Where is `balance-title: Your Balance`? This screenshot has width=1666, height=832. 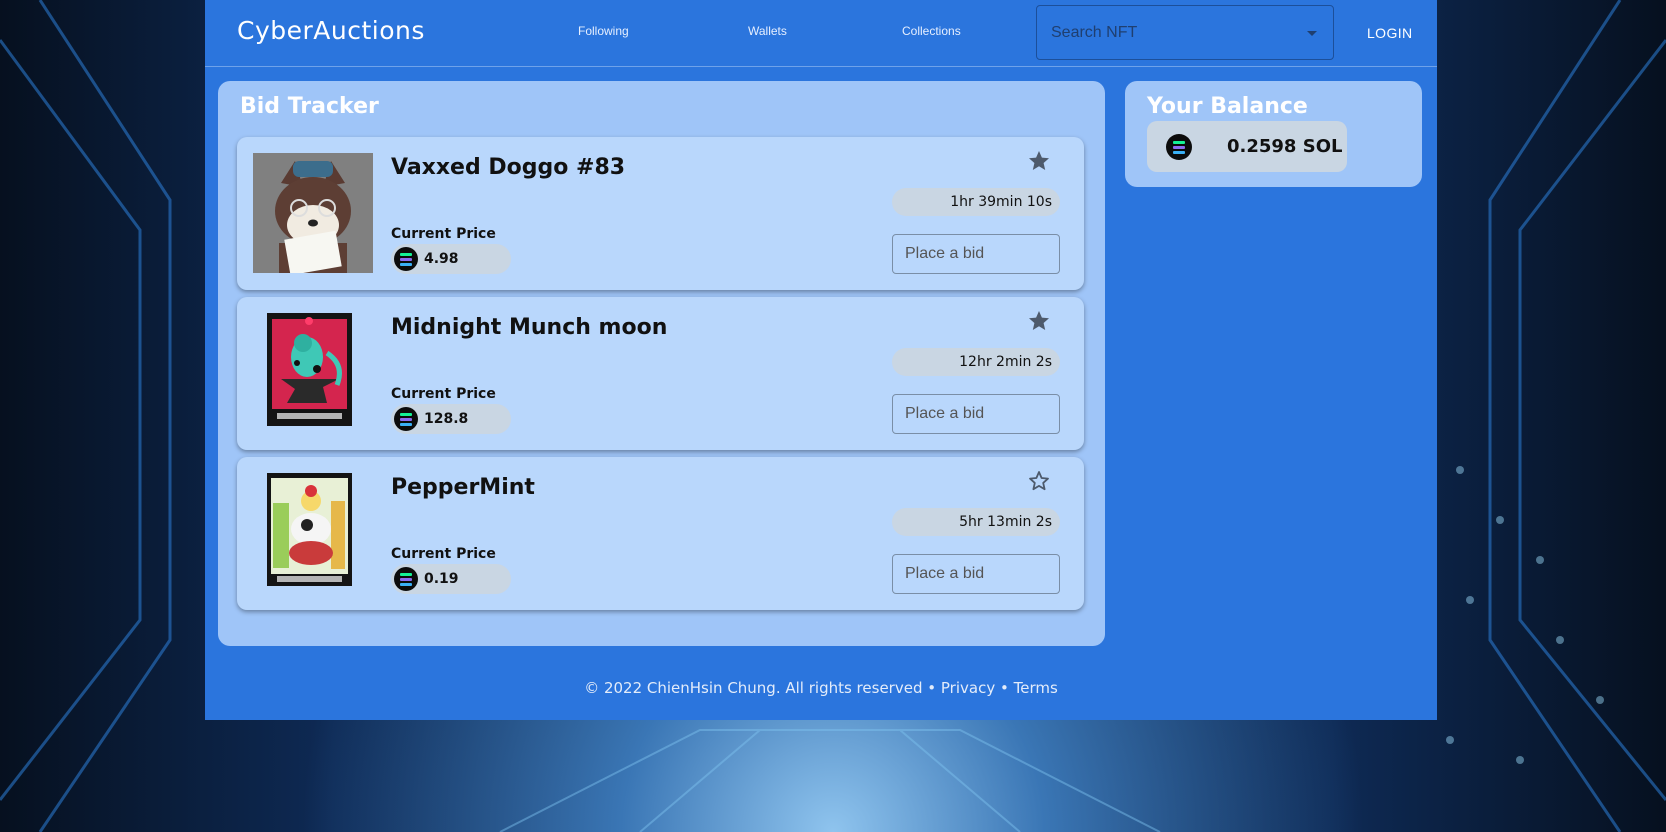 balance-title: Your Balance is located at coordinates (1227, 106).